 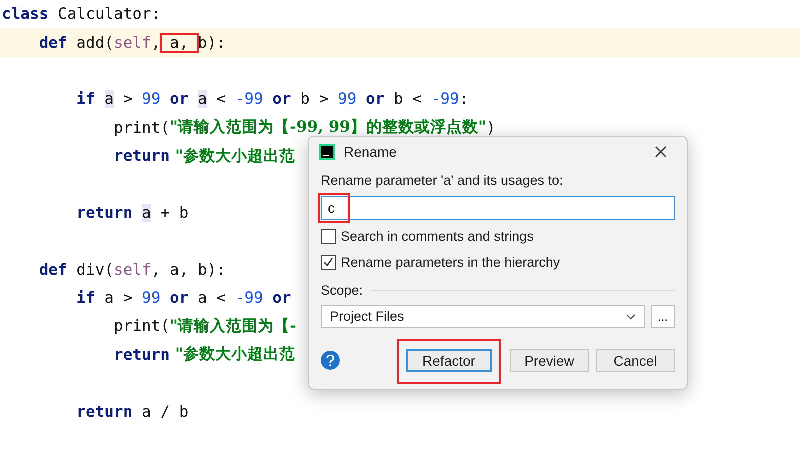 What do you see at coordinates (371, 152) in the screenshot?
I see `dialog-title: Rename` at bounding box center [371, 152].